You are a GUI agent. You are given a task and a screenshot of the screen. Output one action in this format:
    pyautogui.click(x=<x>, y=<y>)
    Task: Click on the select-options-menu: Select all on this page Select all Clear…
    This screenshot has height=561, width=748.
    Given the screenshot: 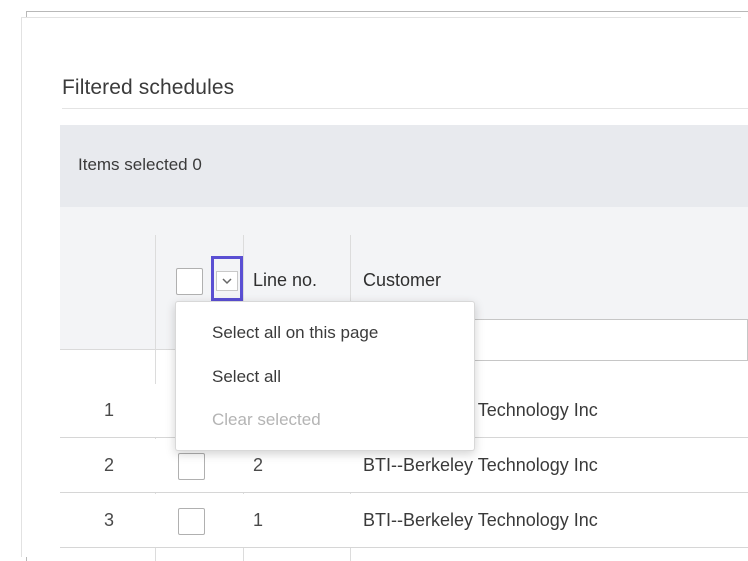 What is the action you would take?
    pyautogui.click(x=325, y=376)
    